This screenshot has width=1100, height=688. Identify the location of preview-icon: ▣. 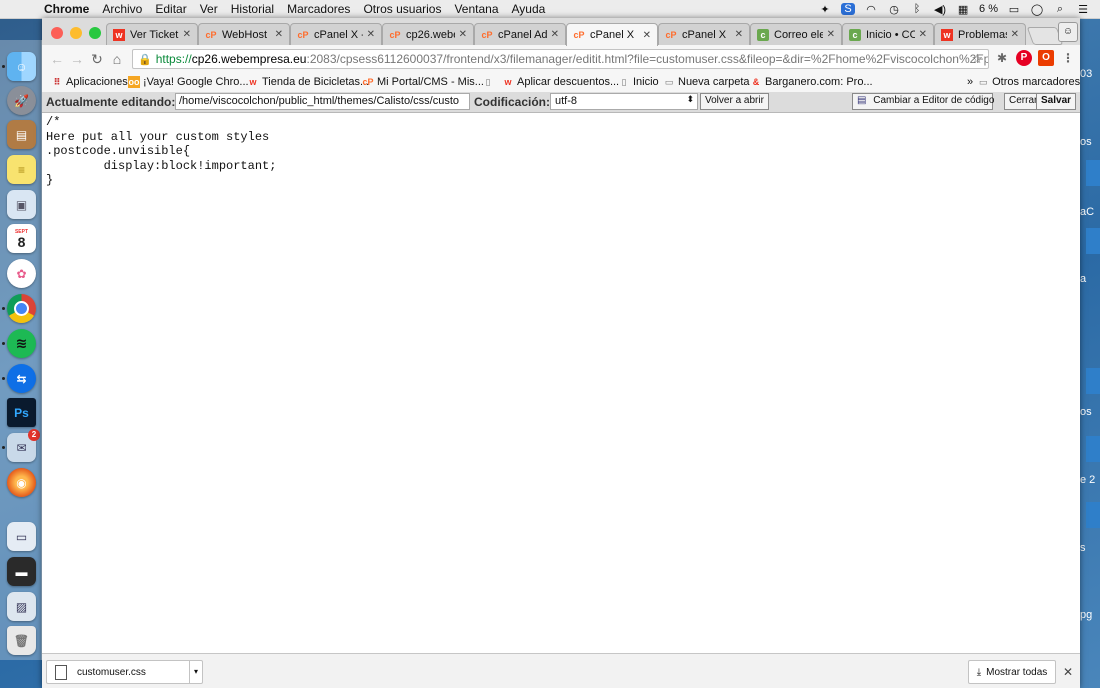
(21, 204).